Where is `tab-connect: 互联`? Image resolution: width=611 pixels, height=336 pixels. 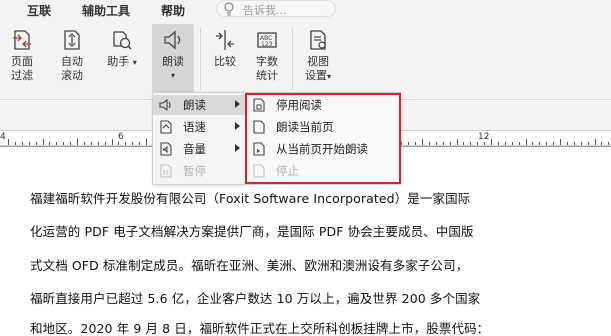
tab-connect: 互联 is located at coordinates (39, 10).